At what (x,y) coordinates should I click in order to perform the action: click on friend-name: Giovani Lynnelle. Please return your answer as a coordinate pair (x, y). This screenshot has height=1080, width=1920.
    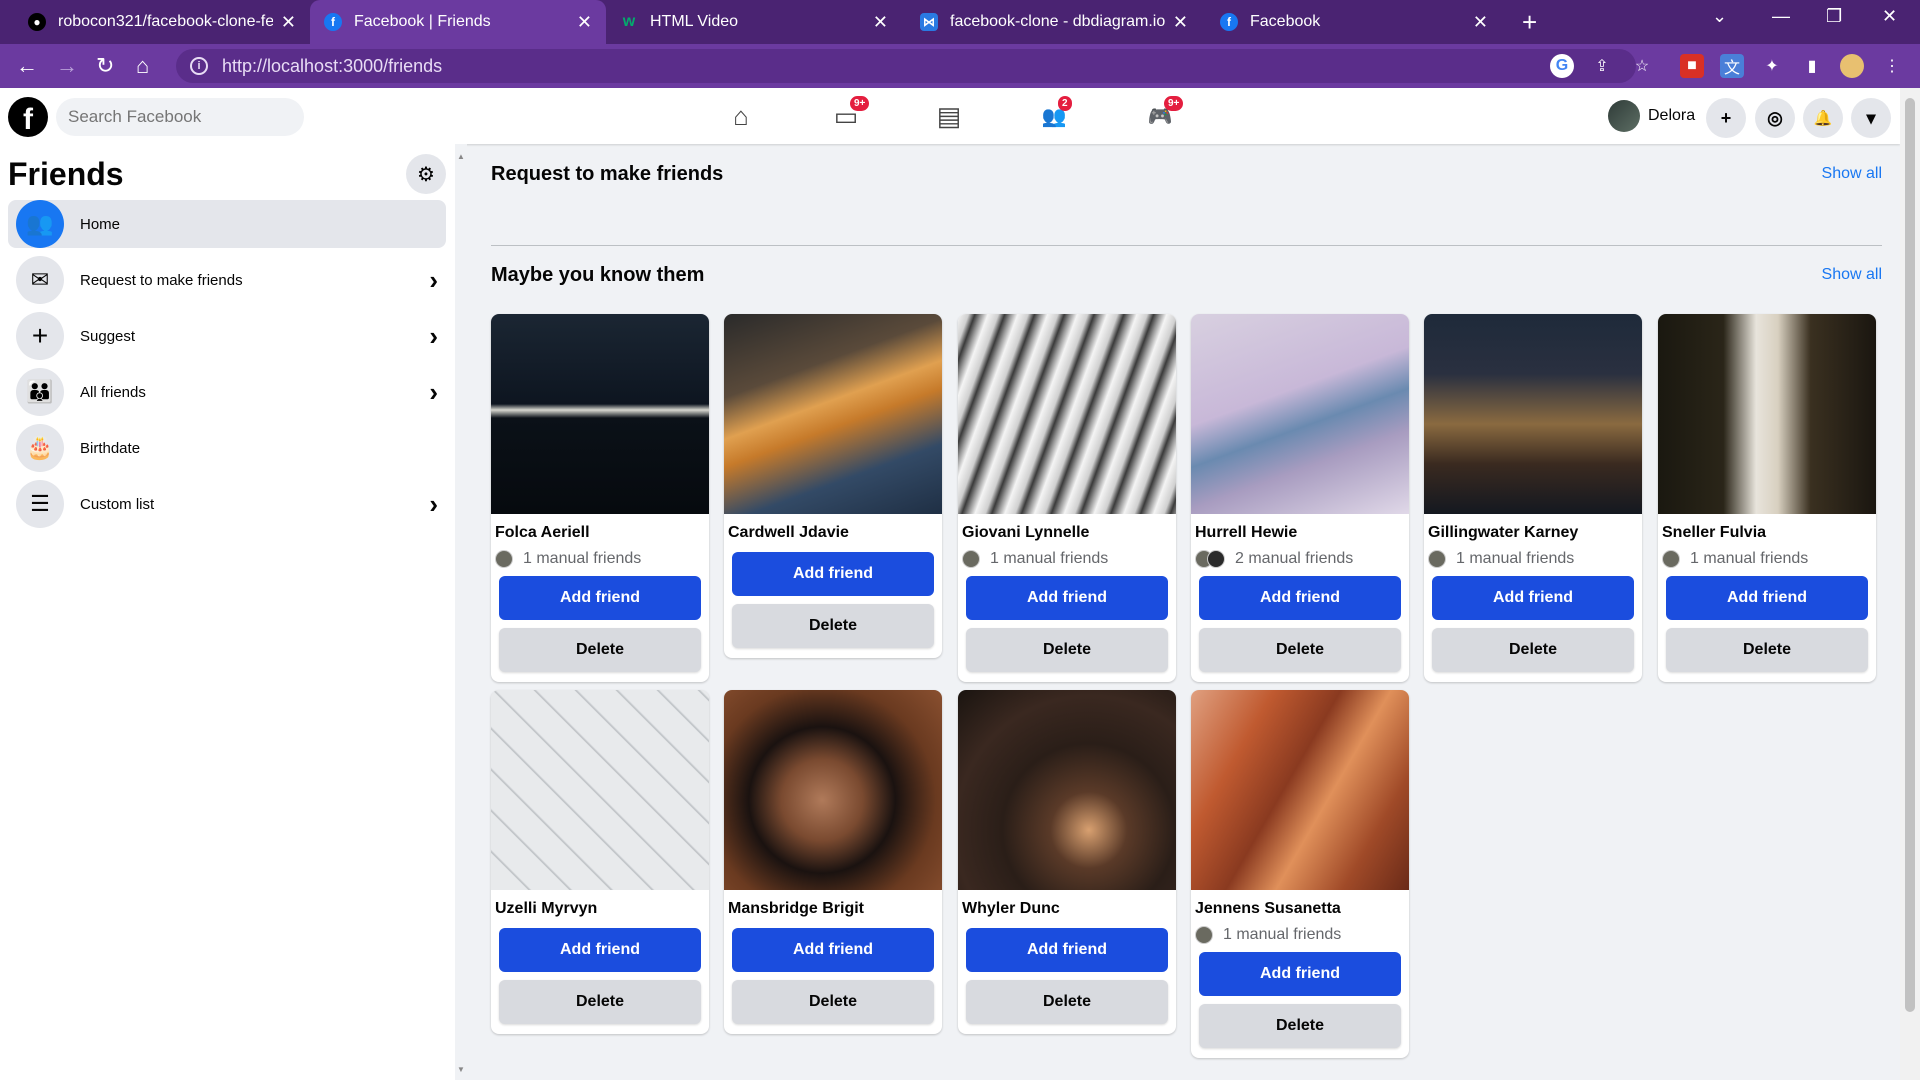
    Looking at the image, I should click on (1067, 529).